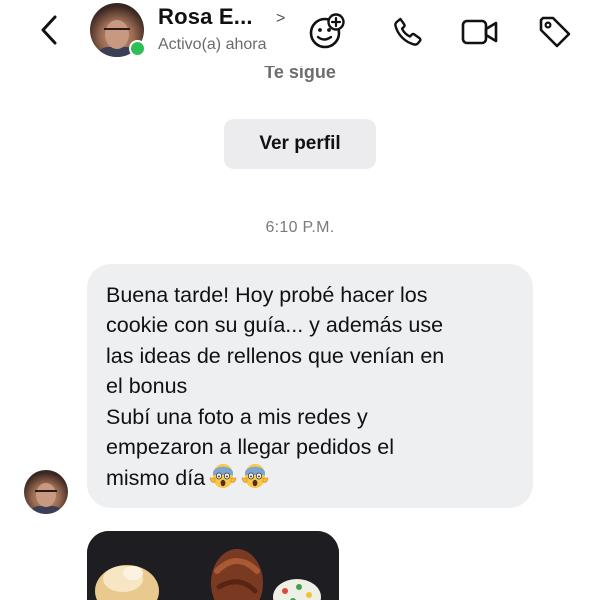 This screenshot has height=600, width=600. Describe the element at coordinates (137, 48) in the screenshot. I see `online-status-dot` at that location.